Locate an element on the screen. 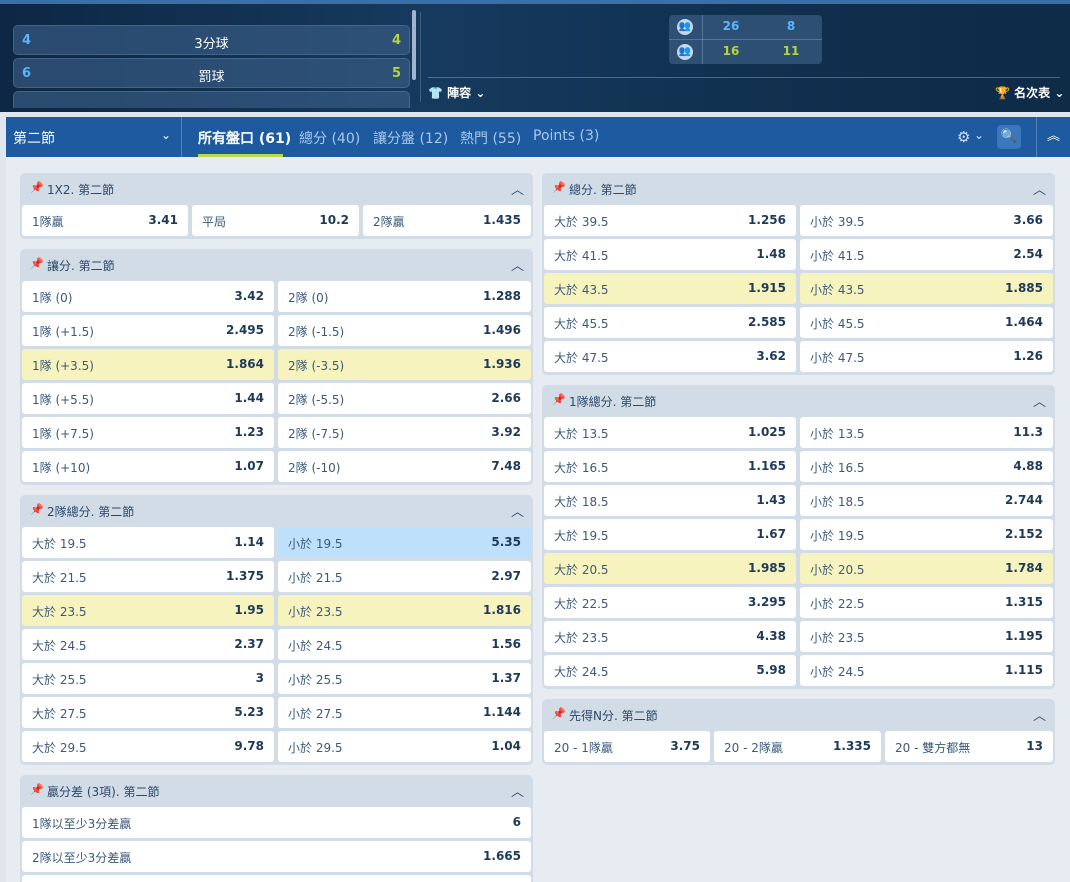 Image resolution: width=1070 pixels, height=882 pixels. stats-scrollbar is located at coordinates (414, 45).